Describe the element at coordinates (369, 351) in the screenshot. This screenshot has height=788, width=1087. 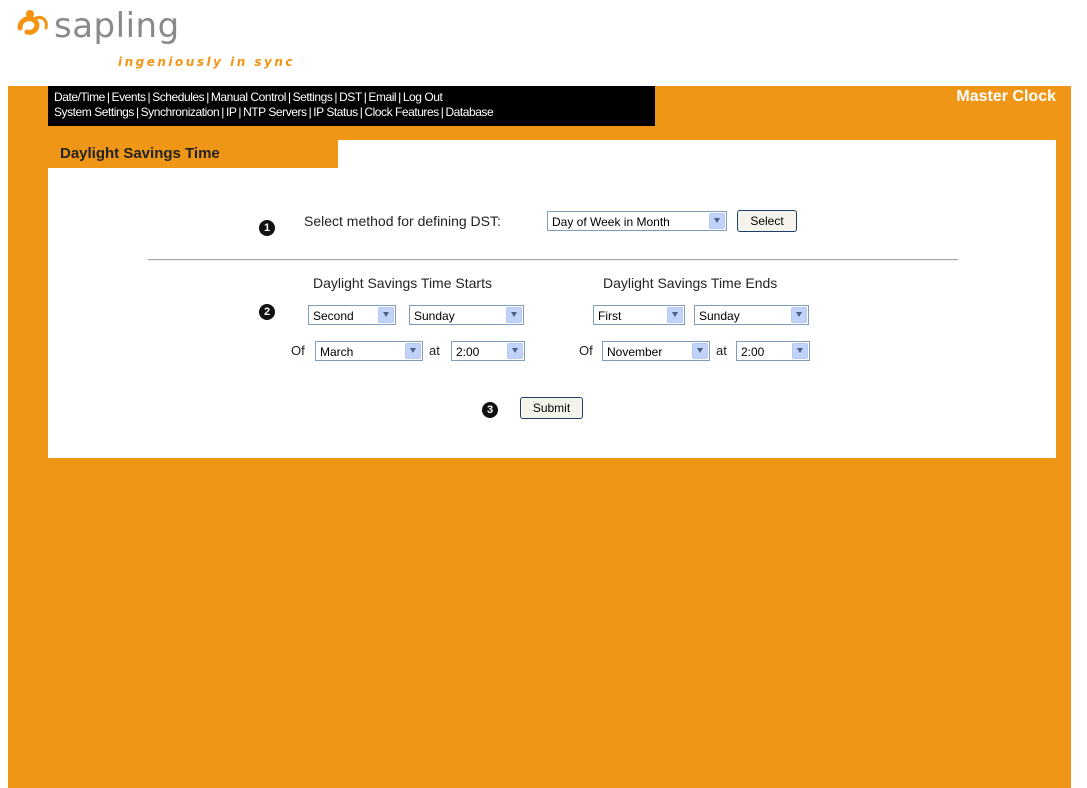
I see `start-month-select: March` at that location.